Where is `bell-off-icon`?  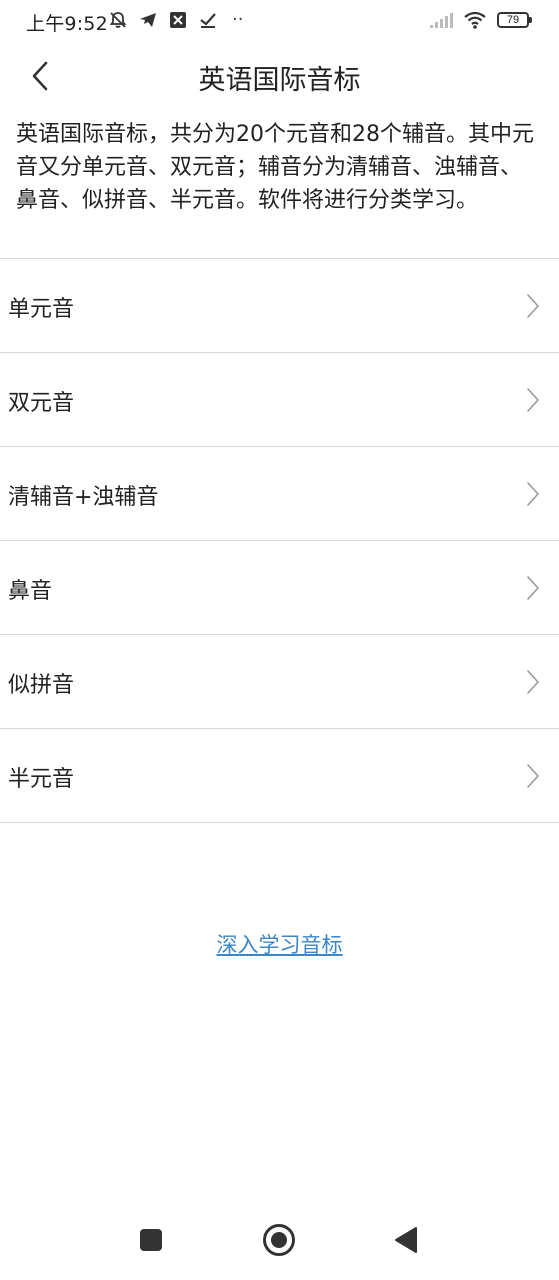
bell-off-icon is located at coordinates (118, 20).